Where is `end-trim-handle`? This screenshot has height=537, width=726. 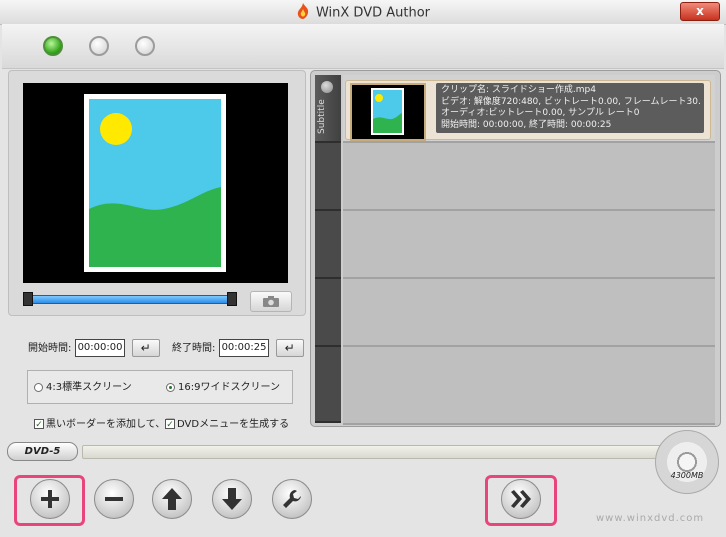 end-trim-handle is located at coordinates (232, 299).